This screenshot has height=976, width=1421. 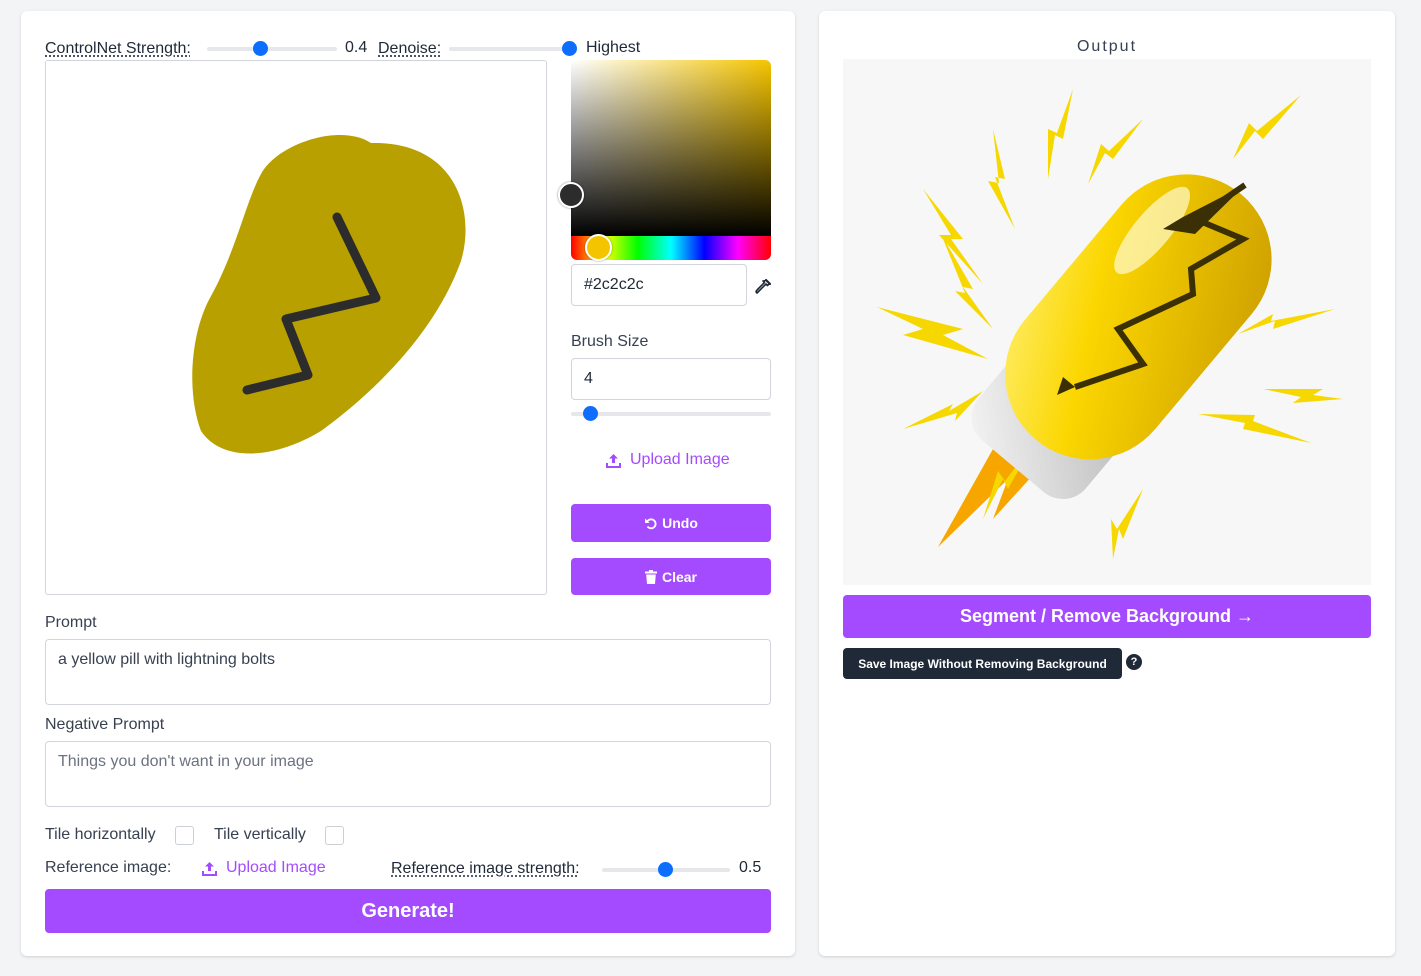 What do you see at coordinates (750, 867) in the screenshot?
I see `reference-strength-value: 0.5` at bounding box center [750, 867].